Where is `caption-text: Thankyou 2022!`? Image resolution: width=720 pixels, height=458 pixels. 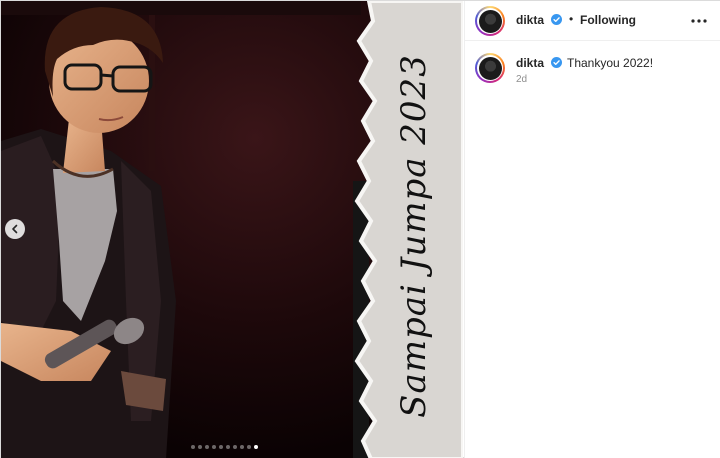 caption-text: Thankyou 2022! is located at coordinates (610, 63).